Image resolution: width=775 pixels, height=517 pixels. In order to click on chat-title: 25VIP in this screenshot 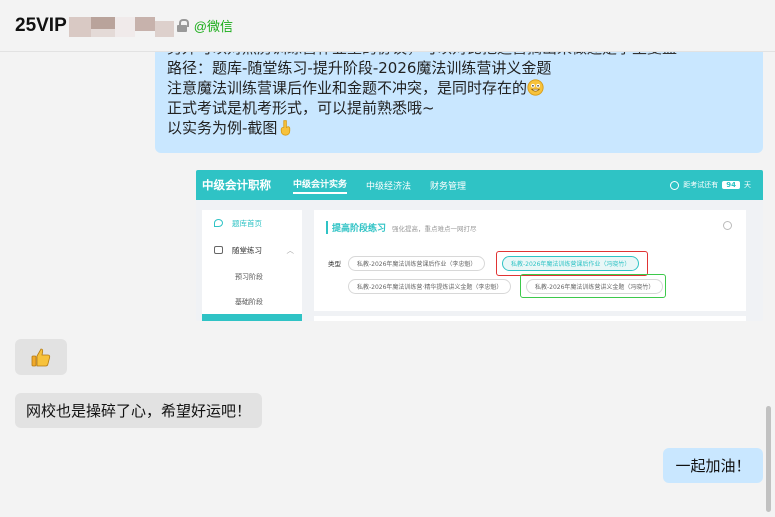, I will do `click(41, 26)`.